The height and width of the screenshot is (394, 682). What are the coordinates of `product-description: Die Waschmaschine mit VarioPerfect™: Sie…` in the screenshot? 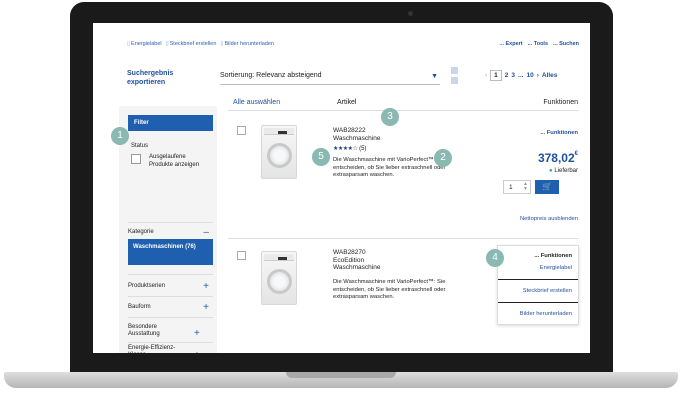 It's located at (389, 290).